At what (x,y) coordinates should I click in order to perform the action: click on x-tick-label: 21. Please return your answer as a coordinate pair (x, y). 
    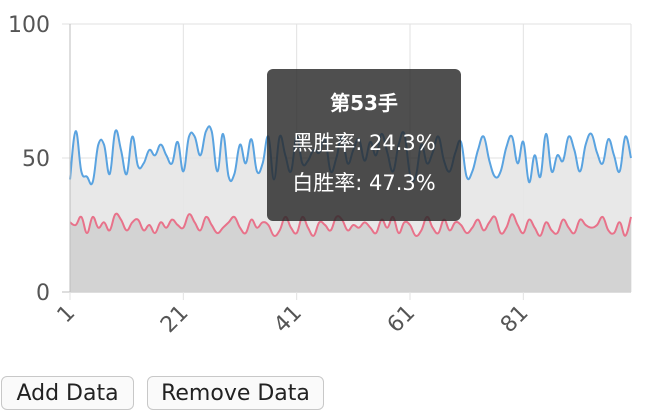
    Looking at the image, I should click on (174, 319).